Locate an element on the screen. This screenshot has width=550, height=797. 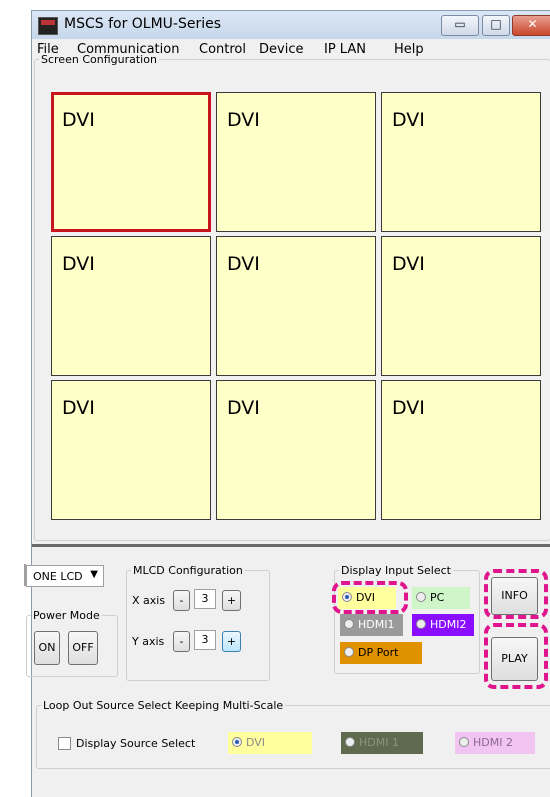
y-axis-decrement-button: - is located at coordinates (181, 641).